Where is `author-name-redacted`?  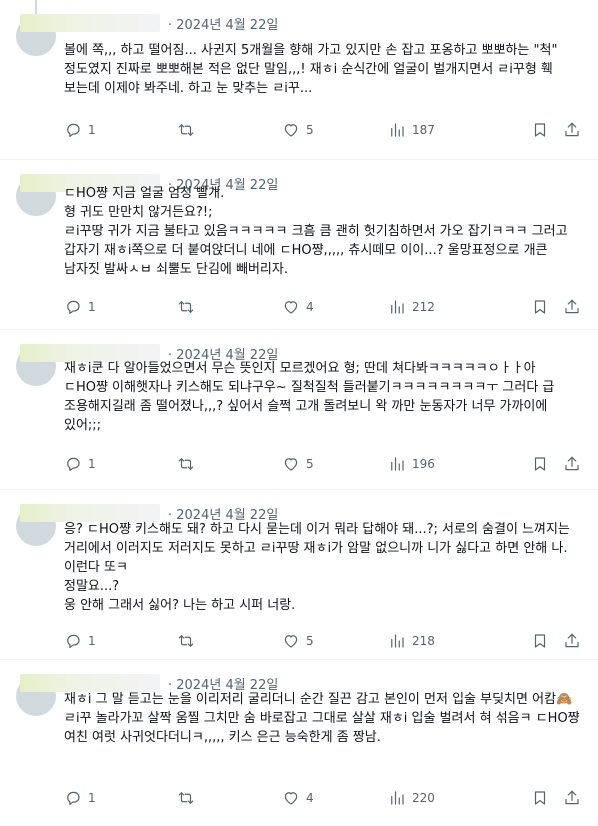 author-name-redacted is located at coordinates (90, 23).